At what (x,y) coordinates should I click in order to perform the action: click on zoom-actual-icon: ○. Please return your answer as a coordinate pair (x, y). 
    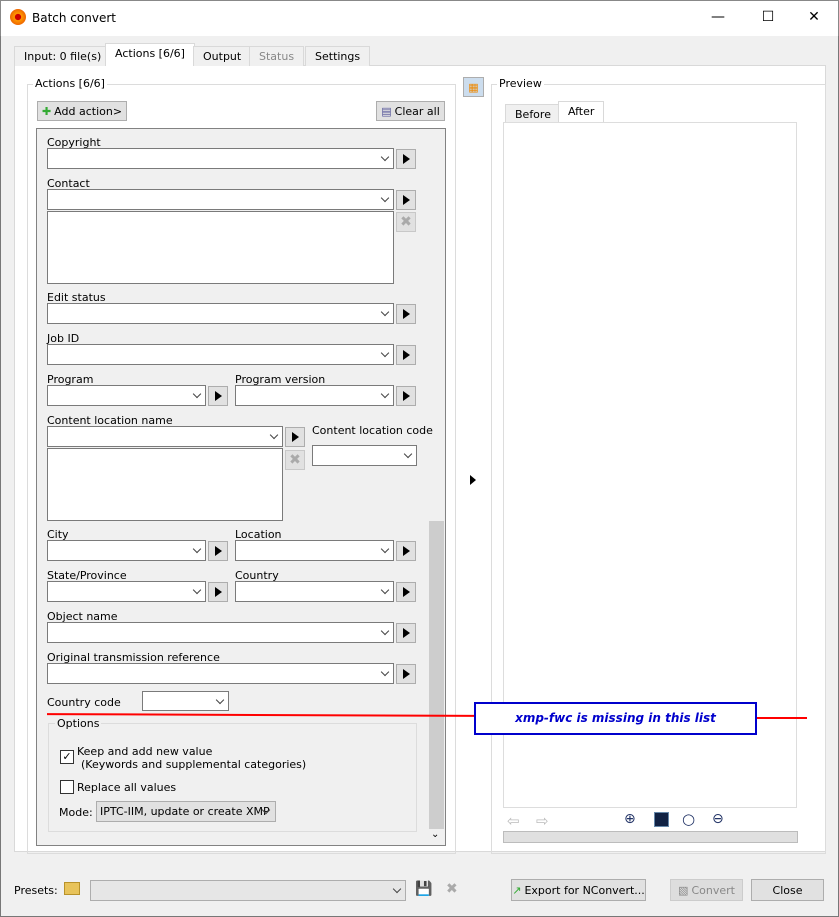
    Looking at the image, I should click on (688, 819).